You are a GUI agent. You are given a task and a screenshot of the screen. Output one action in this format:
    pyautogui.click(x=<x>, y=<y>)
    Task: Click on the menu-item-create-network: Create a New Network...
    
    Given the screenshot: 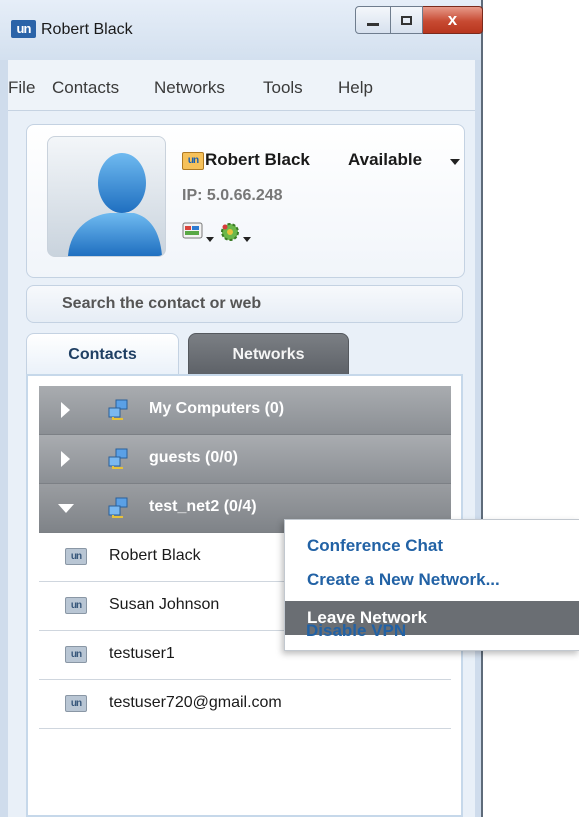 What is the action you would take?
    pyautogui.click(x=432, y=580)
    